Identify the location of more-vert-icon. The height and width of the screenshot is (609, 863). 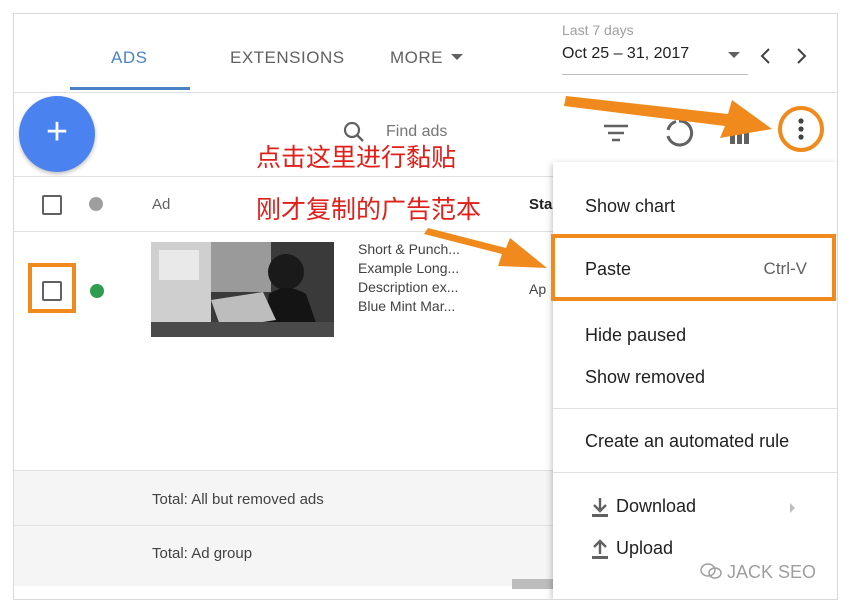
(801, 129).